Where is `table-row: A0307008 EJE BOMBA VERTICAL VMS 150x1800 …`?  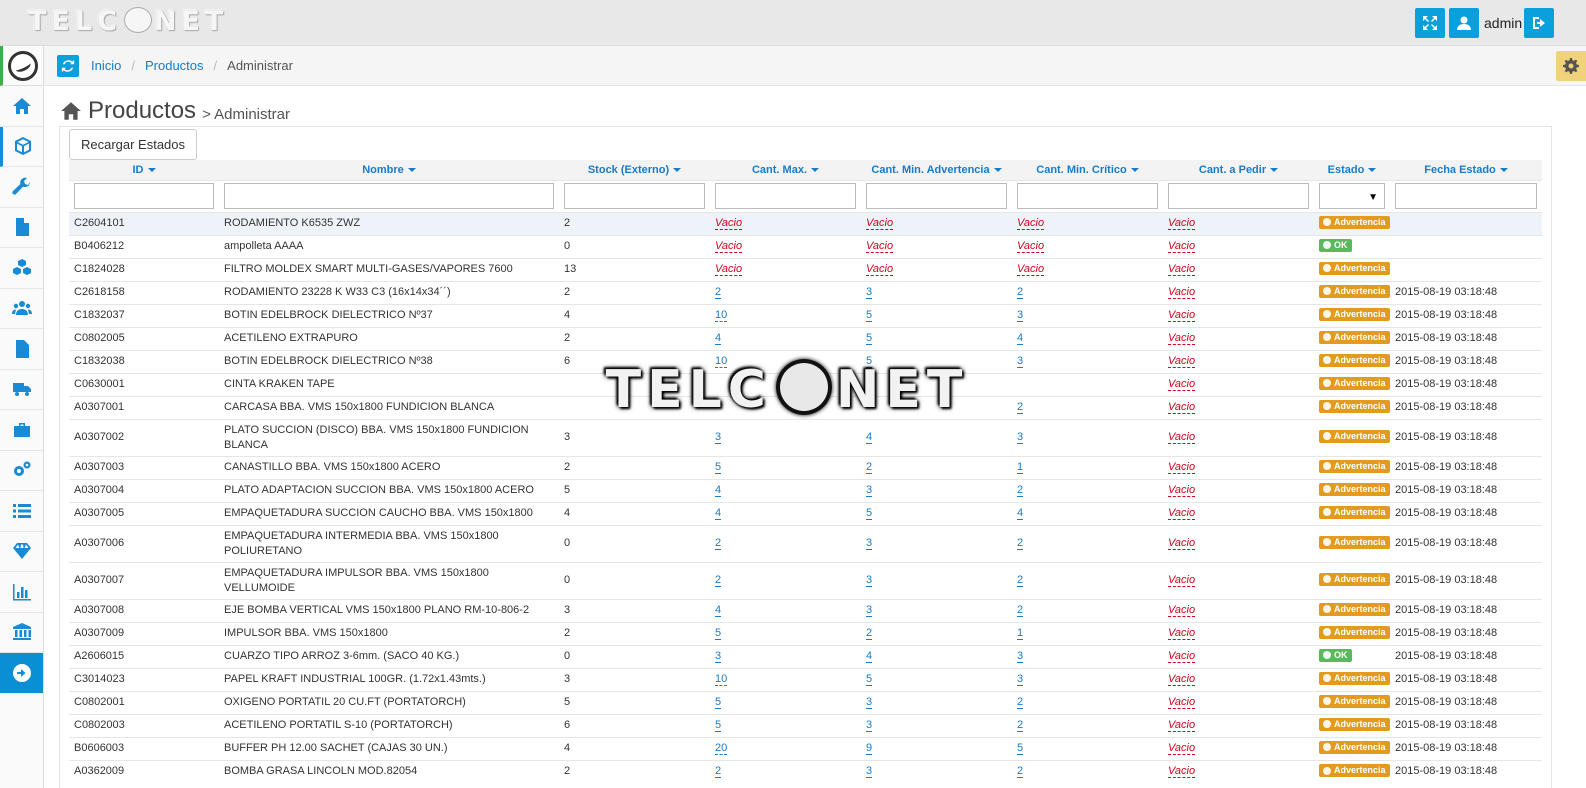 table-row: A0307008 EJE BOMBA VERTICAL VMS 150x1800 … is located at coordinates (805, 610).